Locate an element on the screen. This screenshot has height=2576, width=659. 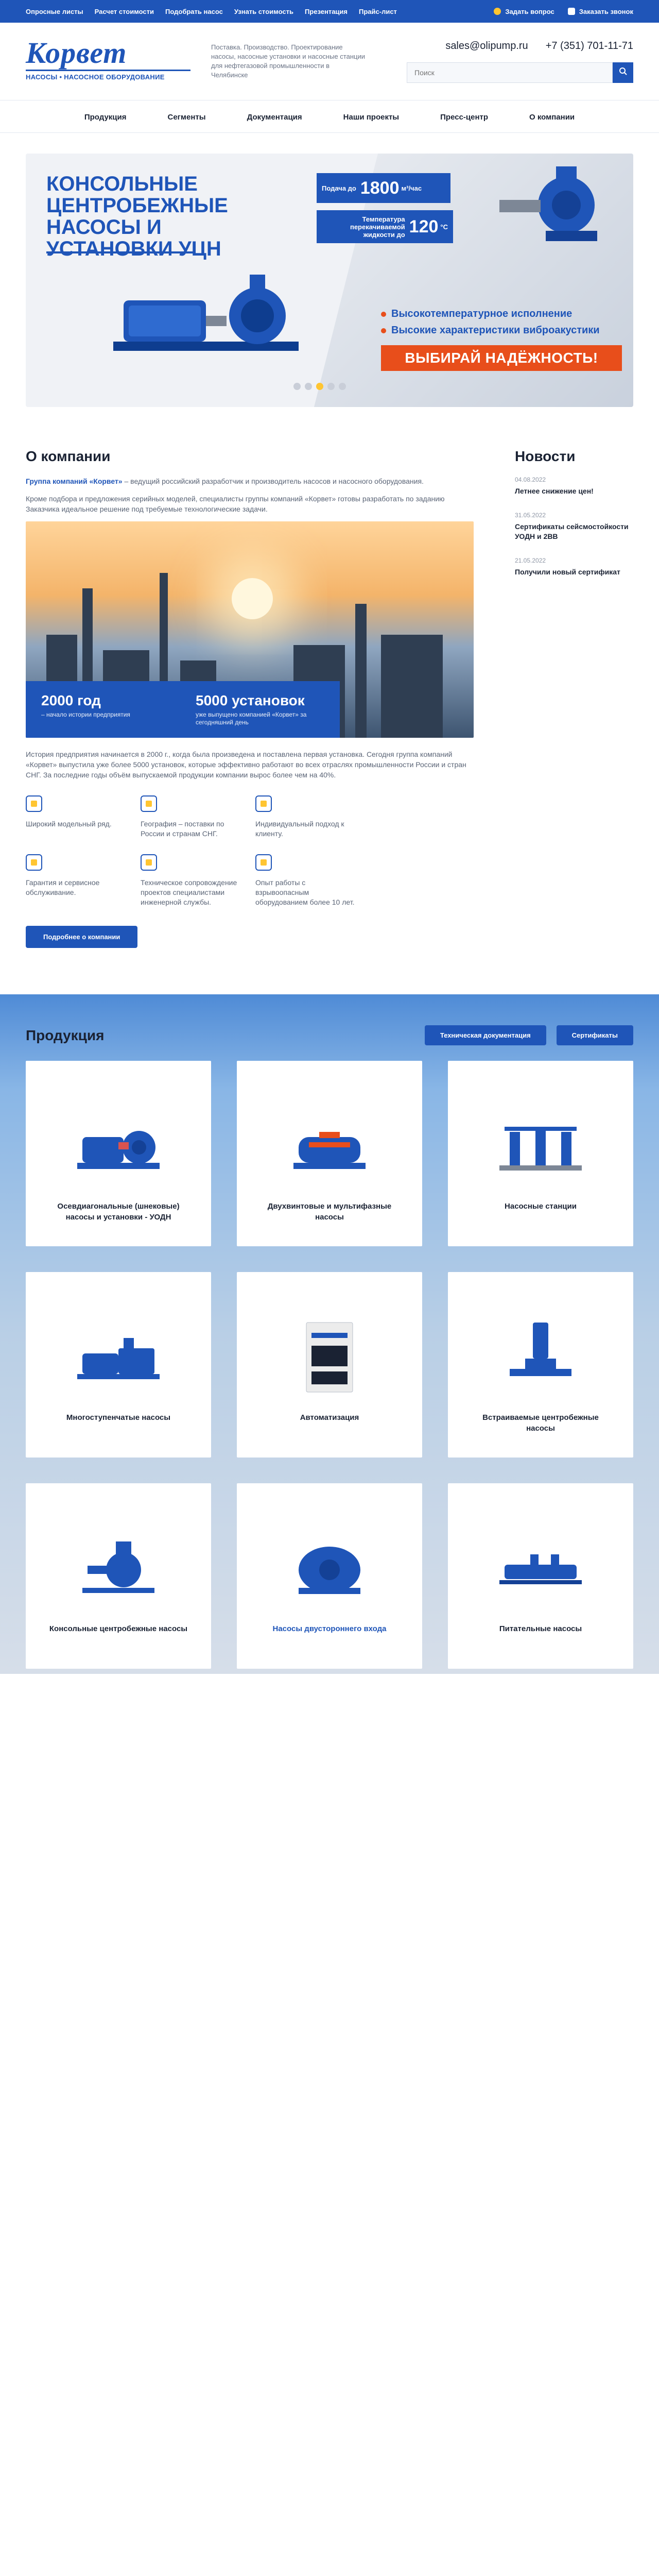
top-link-cost-calc: Расчет стоимости is located at coordinates (125, 11).